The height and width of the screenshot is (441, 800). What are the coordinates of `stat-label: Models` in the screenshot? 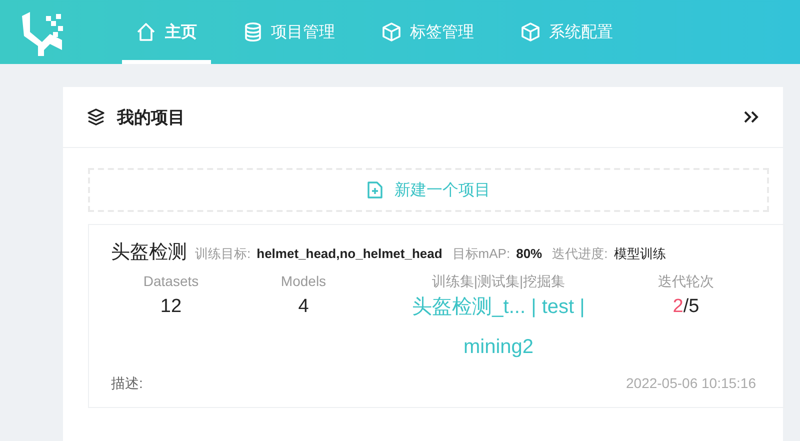 It's located at (303, 281).